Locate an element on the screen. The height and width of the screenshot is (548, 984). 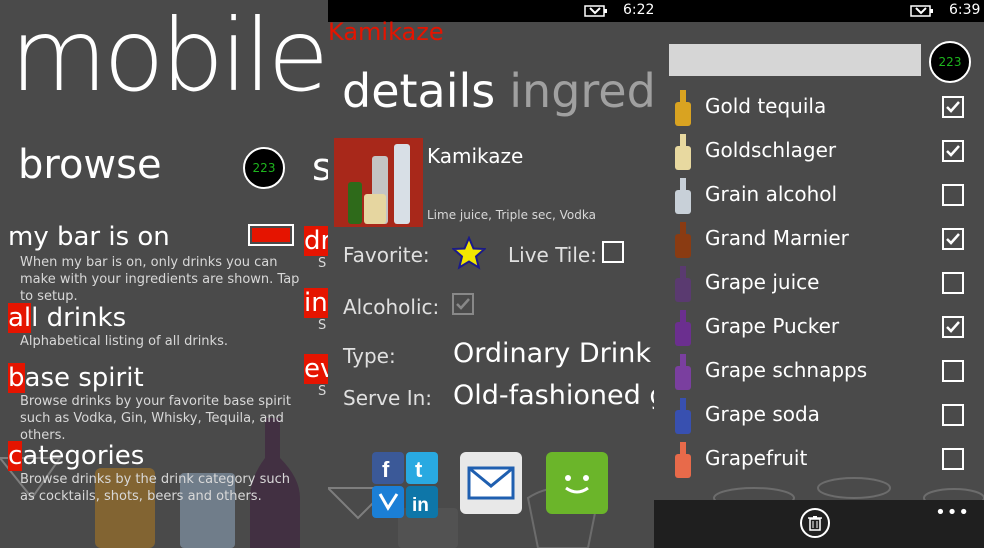
status-time: 6:39 is located at coordinates (965, 10).